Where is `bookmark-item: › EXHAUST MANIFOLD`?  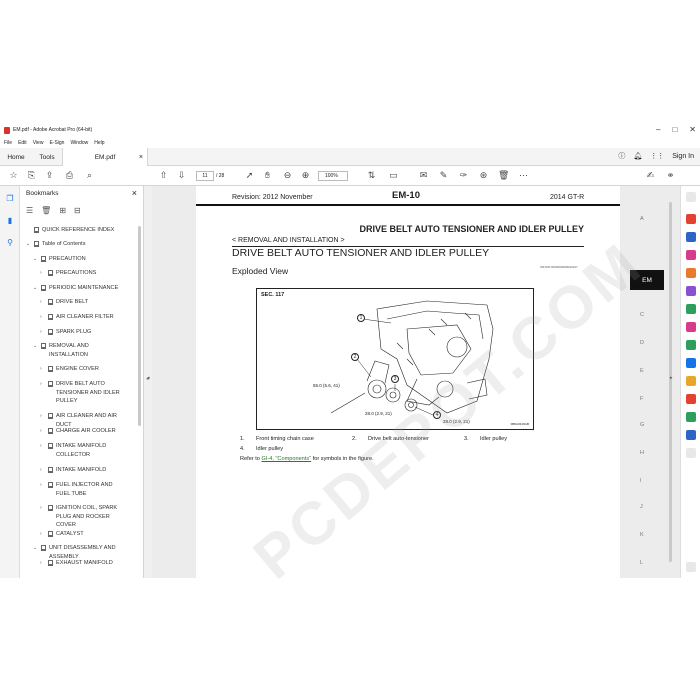 bookmark-item: › EXHAUST MANIFOLD is located at coordinates (88, 568).